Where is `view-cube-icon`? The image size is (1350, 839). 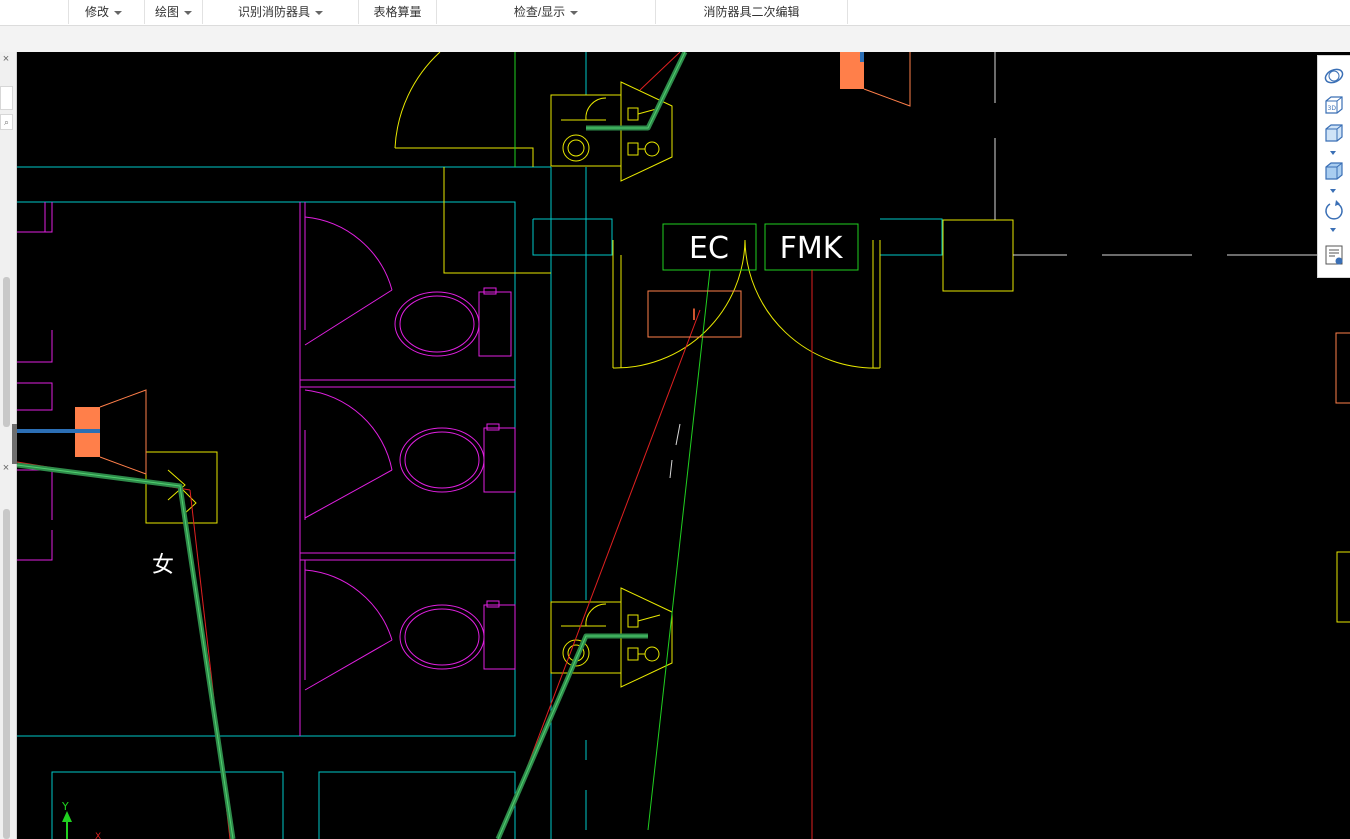 view-cube-icon is located at coordinates (1334, 133).